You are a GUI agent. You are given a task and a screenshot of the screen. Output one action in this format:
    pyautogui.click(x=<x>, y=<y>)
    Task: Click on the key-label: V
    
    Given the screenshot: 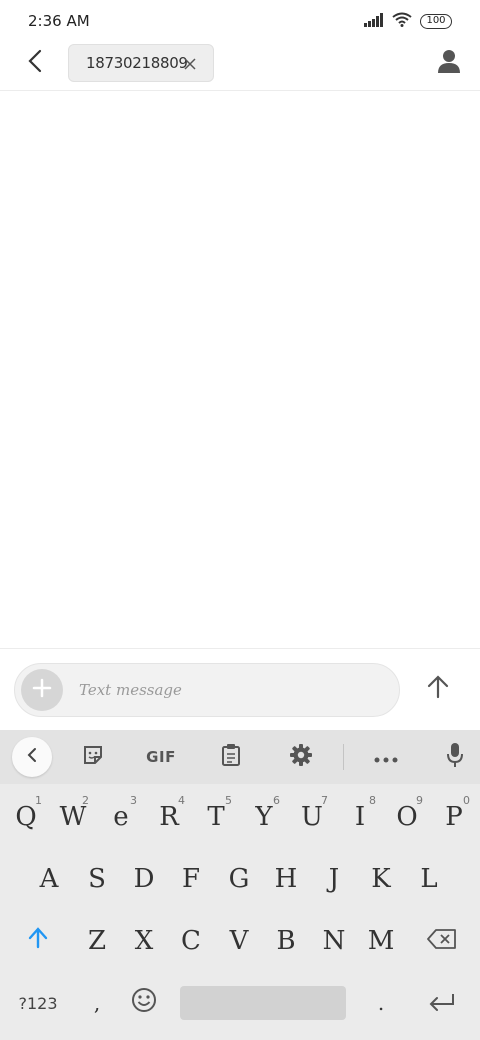 What is the action you would take?
    pyautogui.click(x=239, y=941)
    